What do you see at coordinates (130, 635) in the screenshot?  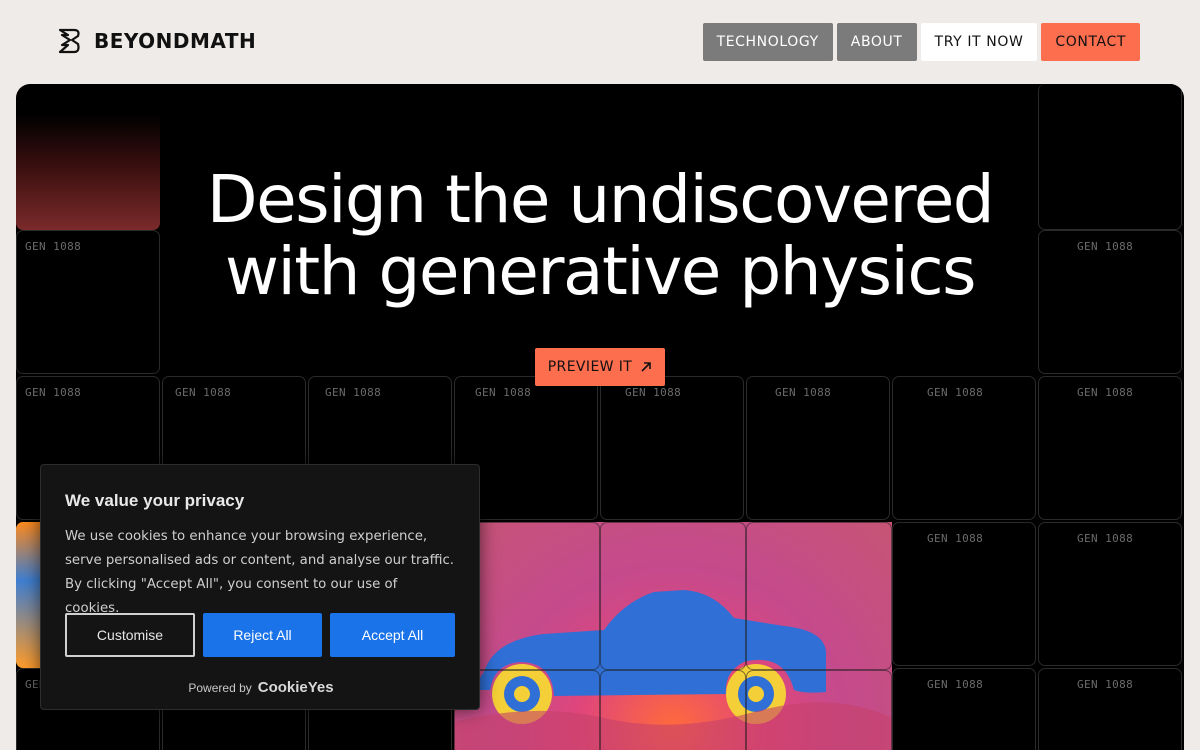 I see `customise-button: Customise` at bounding box center [130, 635].